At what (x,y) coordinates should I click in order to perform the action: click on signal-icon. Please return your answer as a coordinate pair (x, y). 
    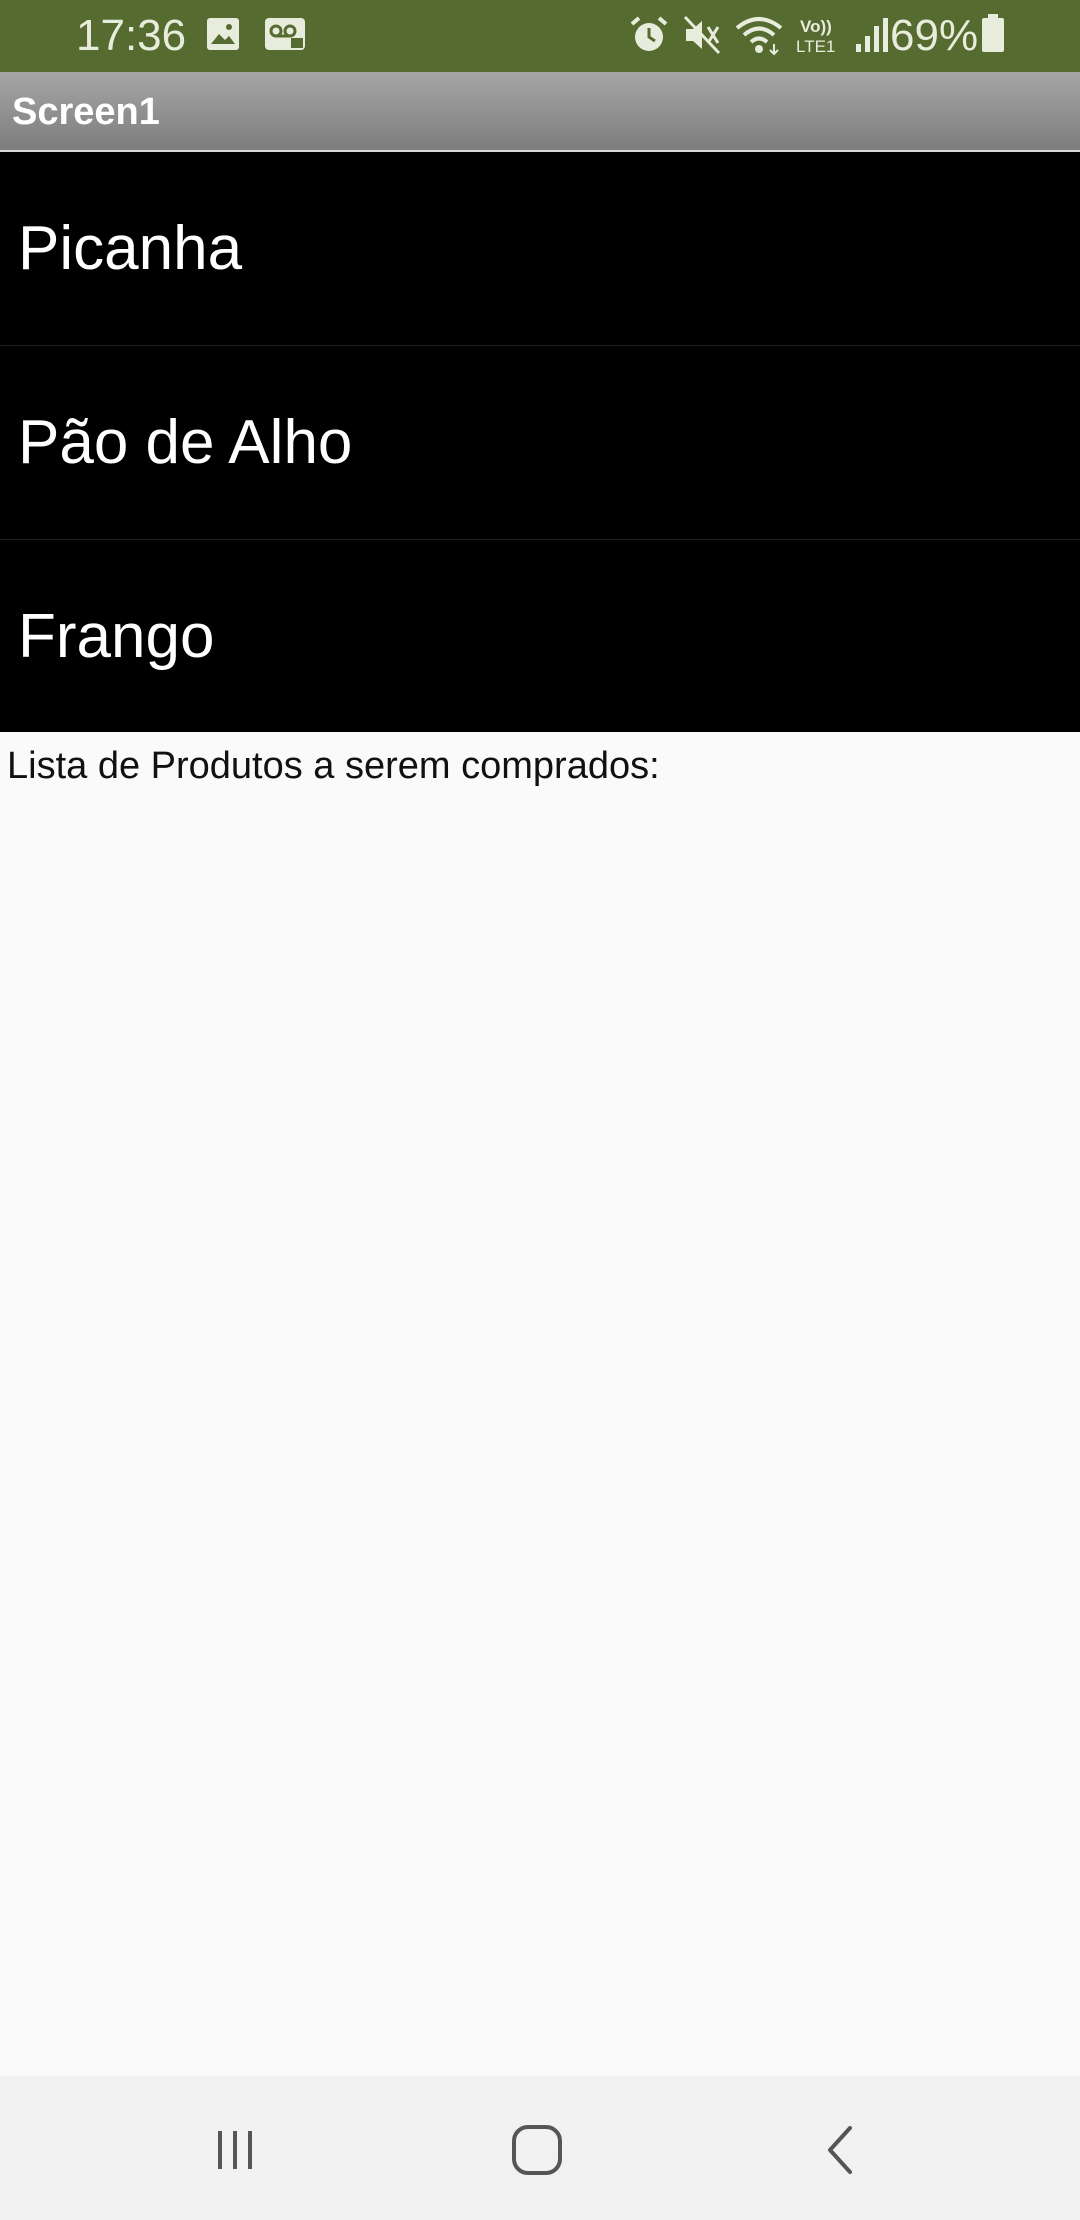
    Looking at the image, I should click on (872, 37).